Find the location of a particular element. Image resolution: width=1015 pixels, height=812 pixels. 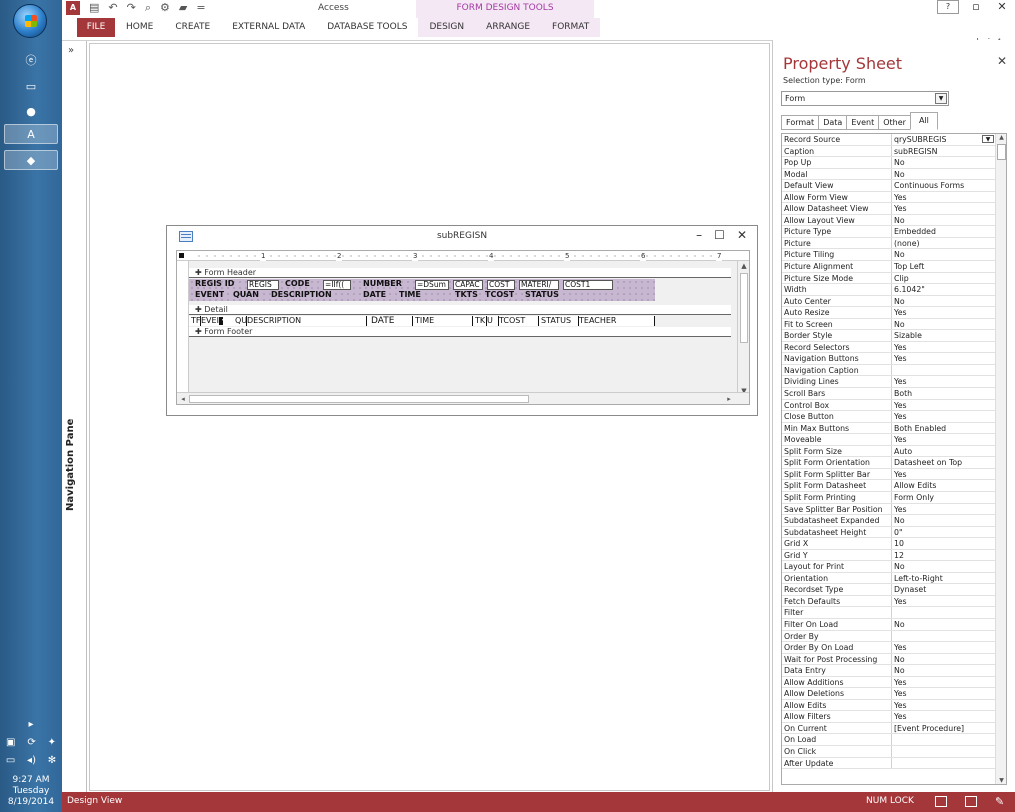

tab-all-props: All is located at coordinates (923, 121).